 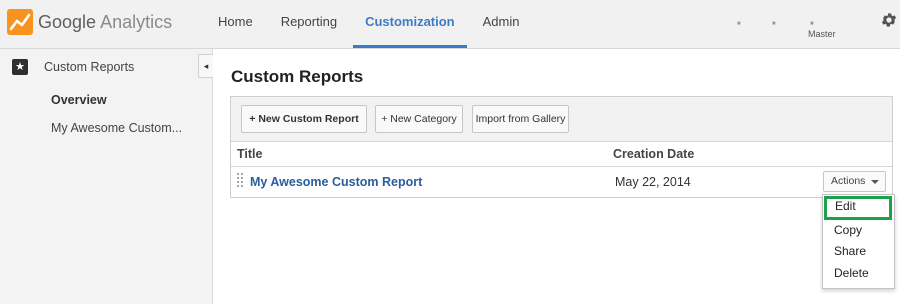 I want to click on new-custom-report-button: + New Custom Report, so click(x=304, y=119).